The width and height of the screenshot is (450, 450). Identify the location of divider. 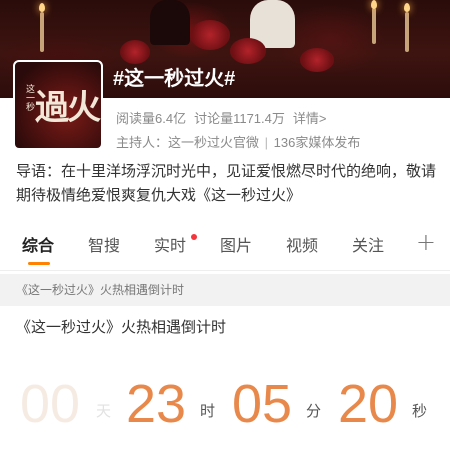
(225, 270).